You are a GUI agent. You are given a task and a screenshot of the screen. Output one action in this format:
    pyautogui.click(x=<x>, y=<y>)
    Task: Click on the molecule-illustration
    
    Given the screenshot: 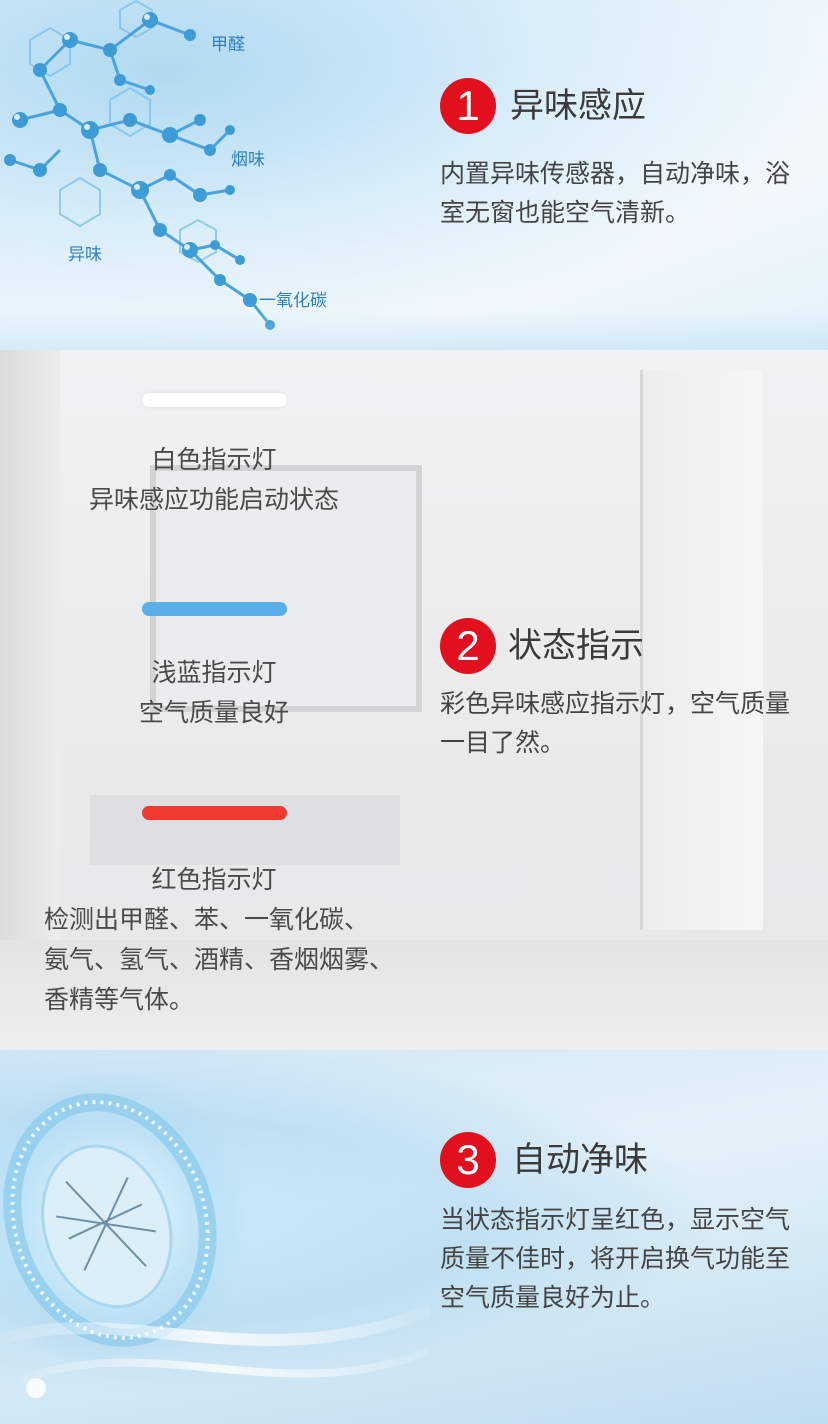 What is the action you would take?
    pyautogui.click(x=139, y=165)
    